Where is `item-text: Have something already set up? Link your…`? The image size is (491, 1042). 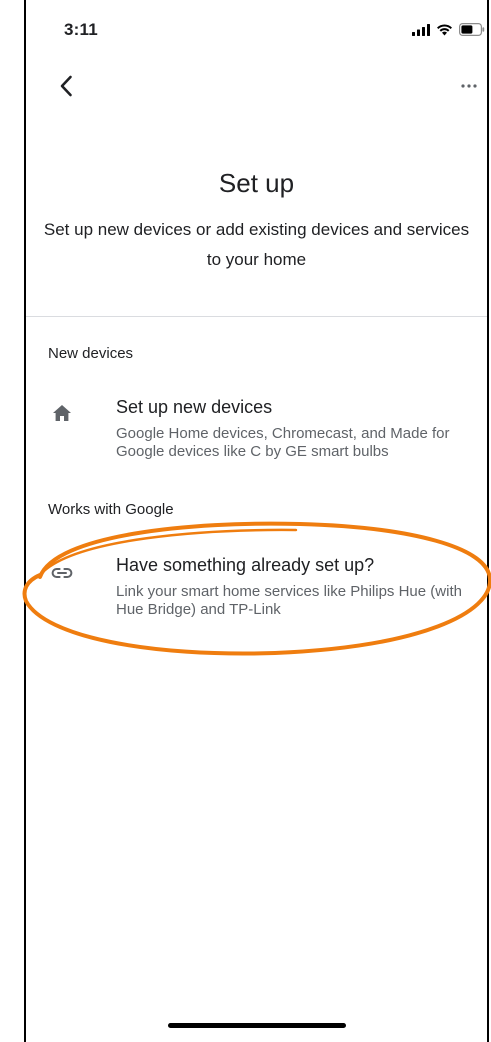
item-text: Have something already set up? Link your… is located at coordinates (299, 586).